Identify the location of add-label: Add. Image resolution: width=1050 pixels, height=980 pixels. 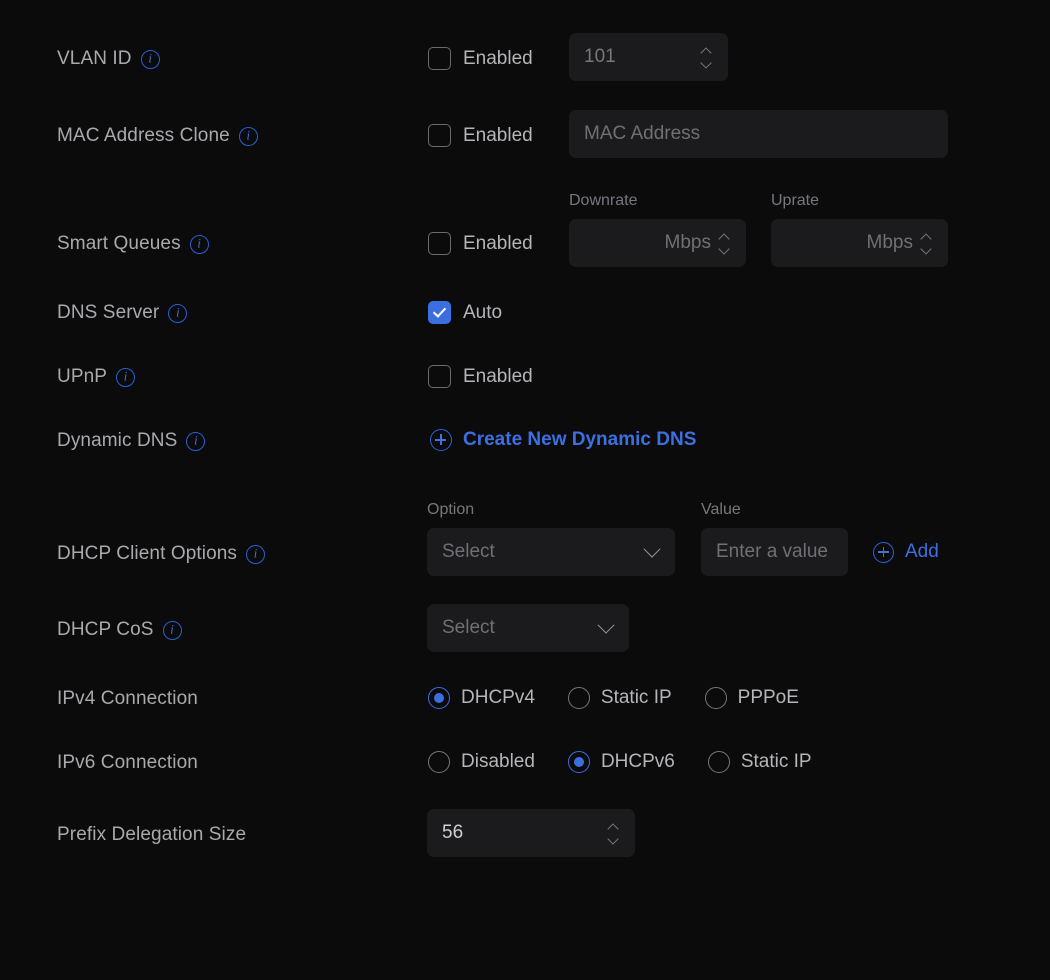
(922, 551).